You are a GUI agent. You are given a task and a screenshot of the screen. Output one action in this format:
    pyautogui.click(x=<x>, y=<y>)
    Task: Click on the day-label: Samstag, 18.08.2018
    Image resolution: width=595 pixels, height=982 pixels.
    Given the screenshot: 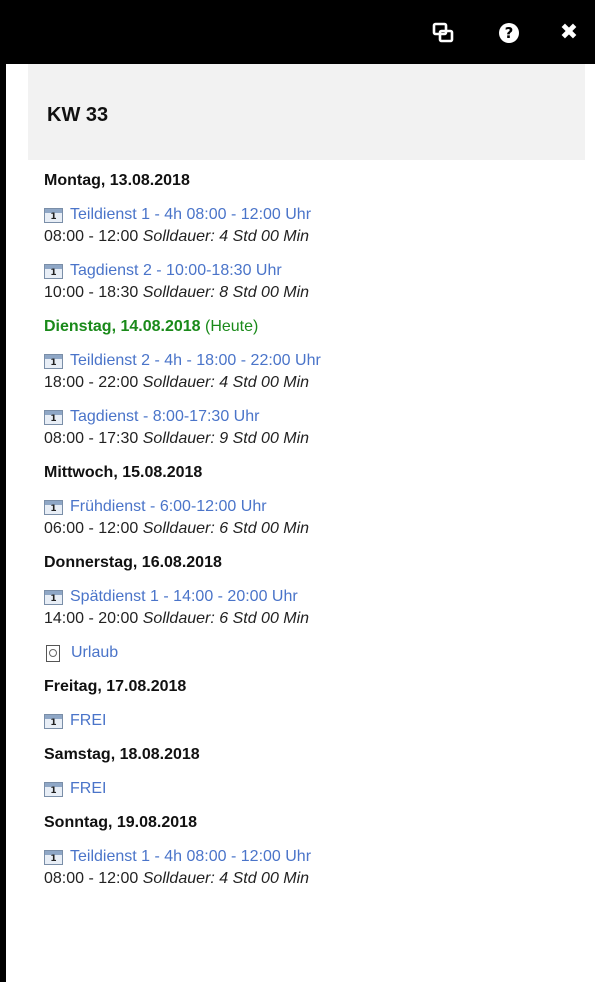 What is the action you would take?
    pyautogui.click(x=122, y=754)
    